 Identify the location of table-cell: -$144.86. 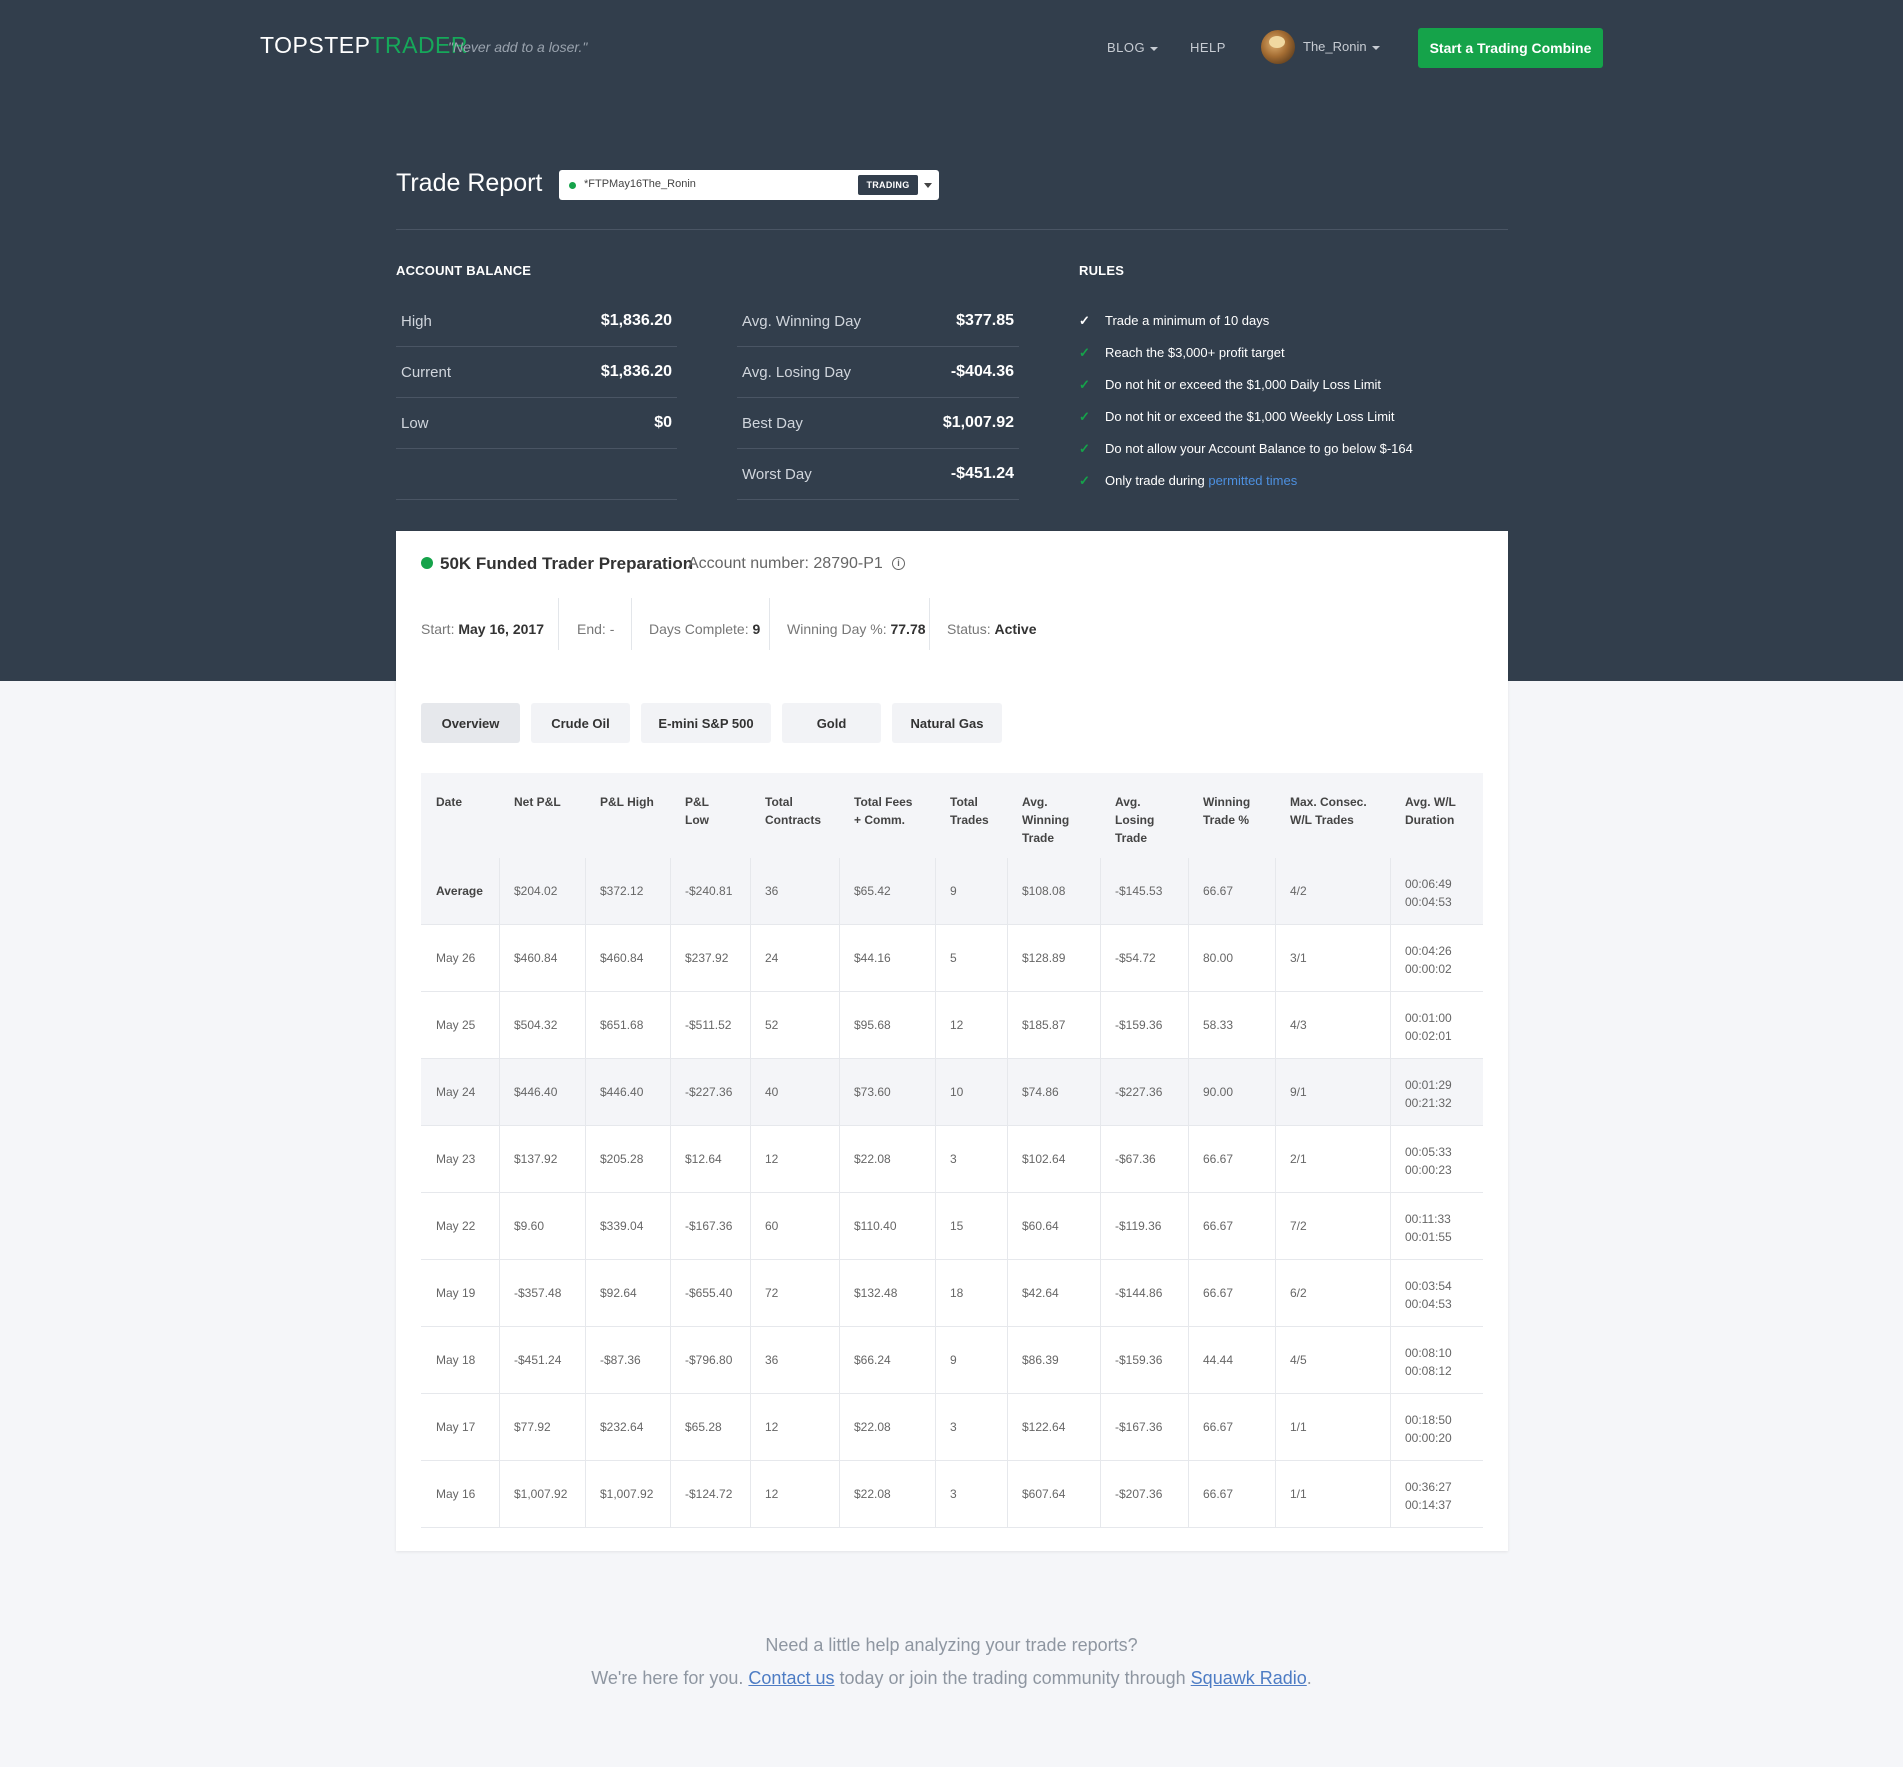
(1139, 1293).